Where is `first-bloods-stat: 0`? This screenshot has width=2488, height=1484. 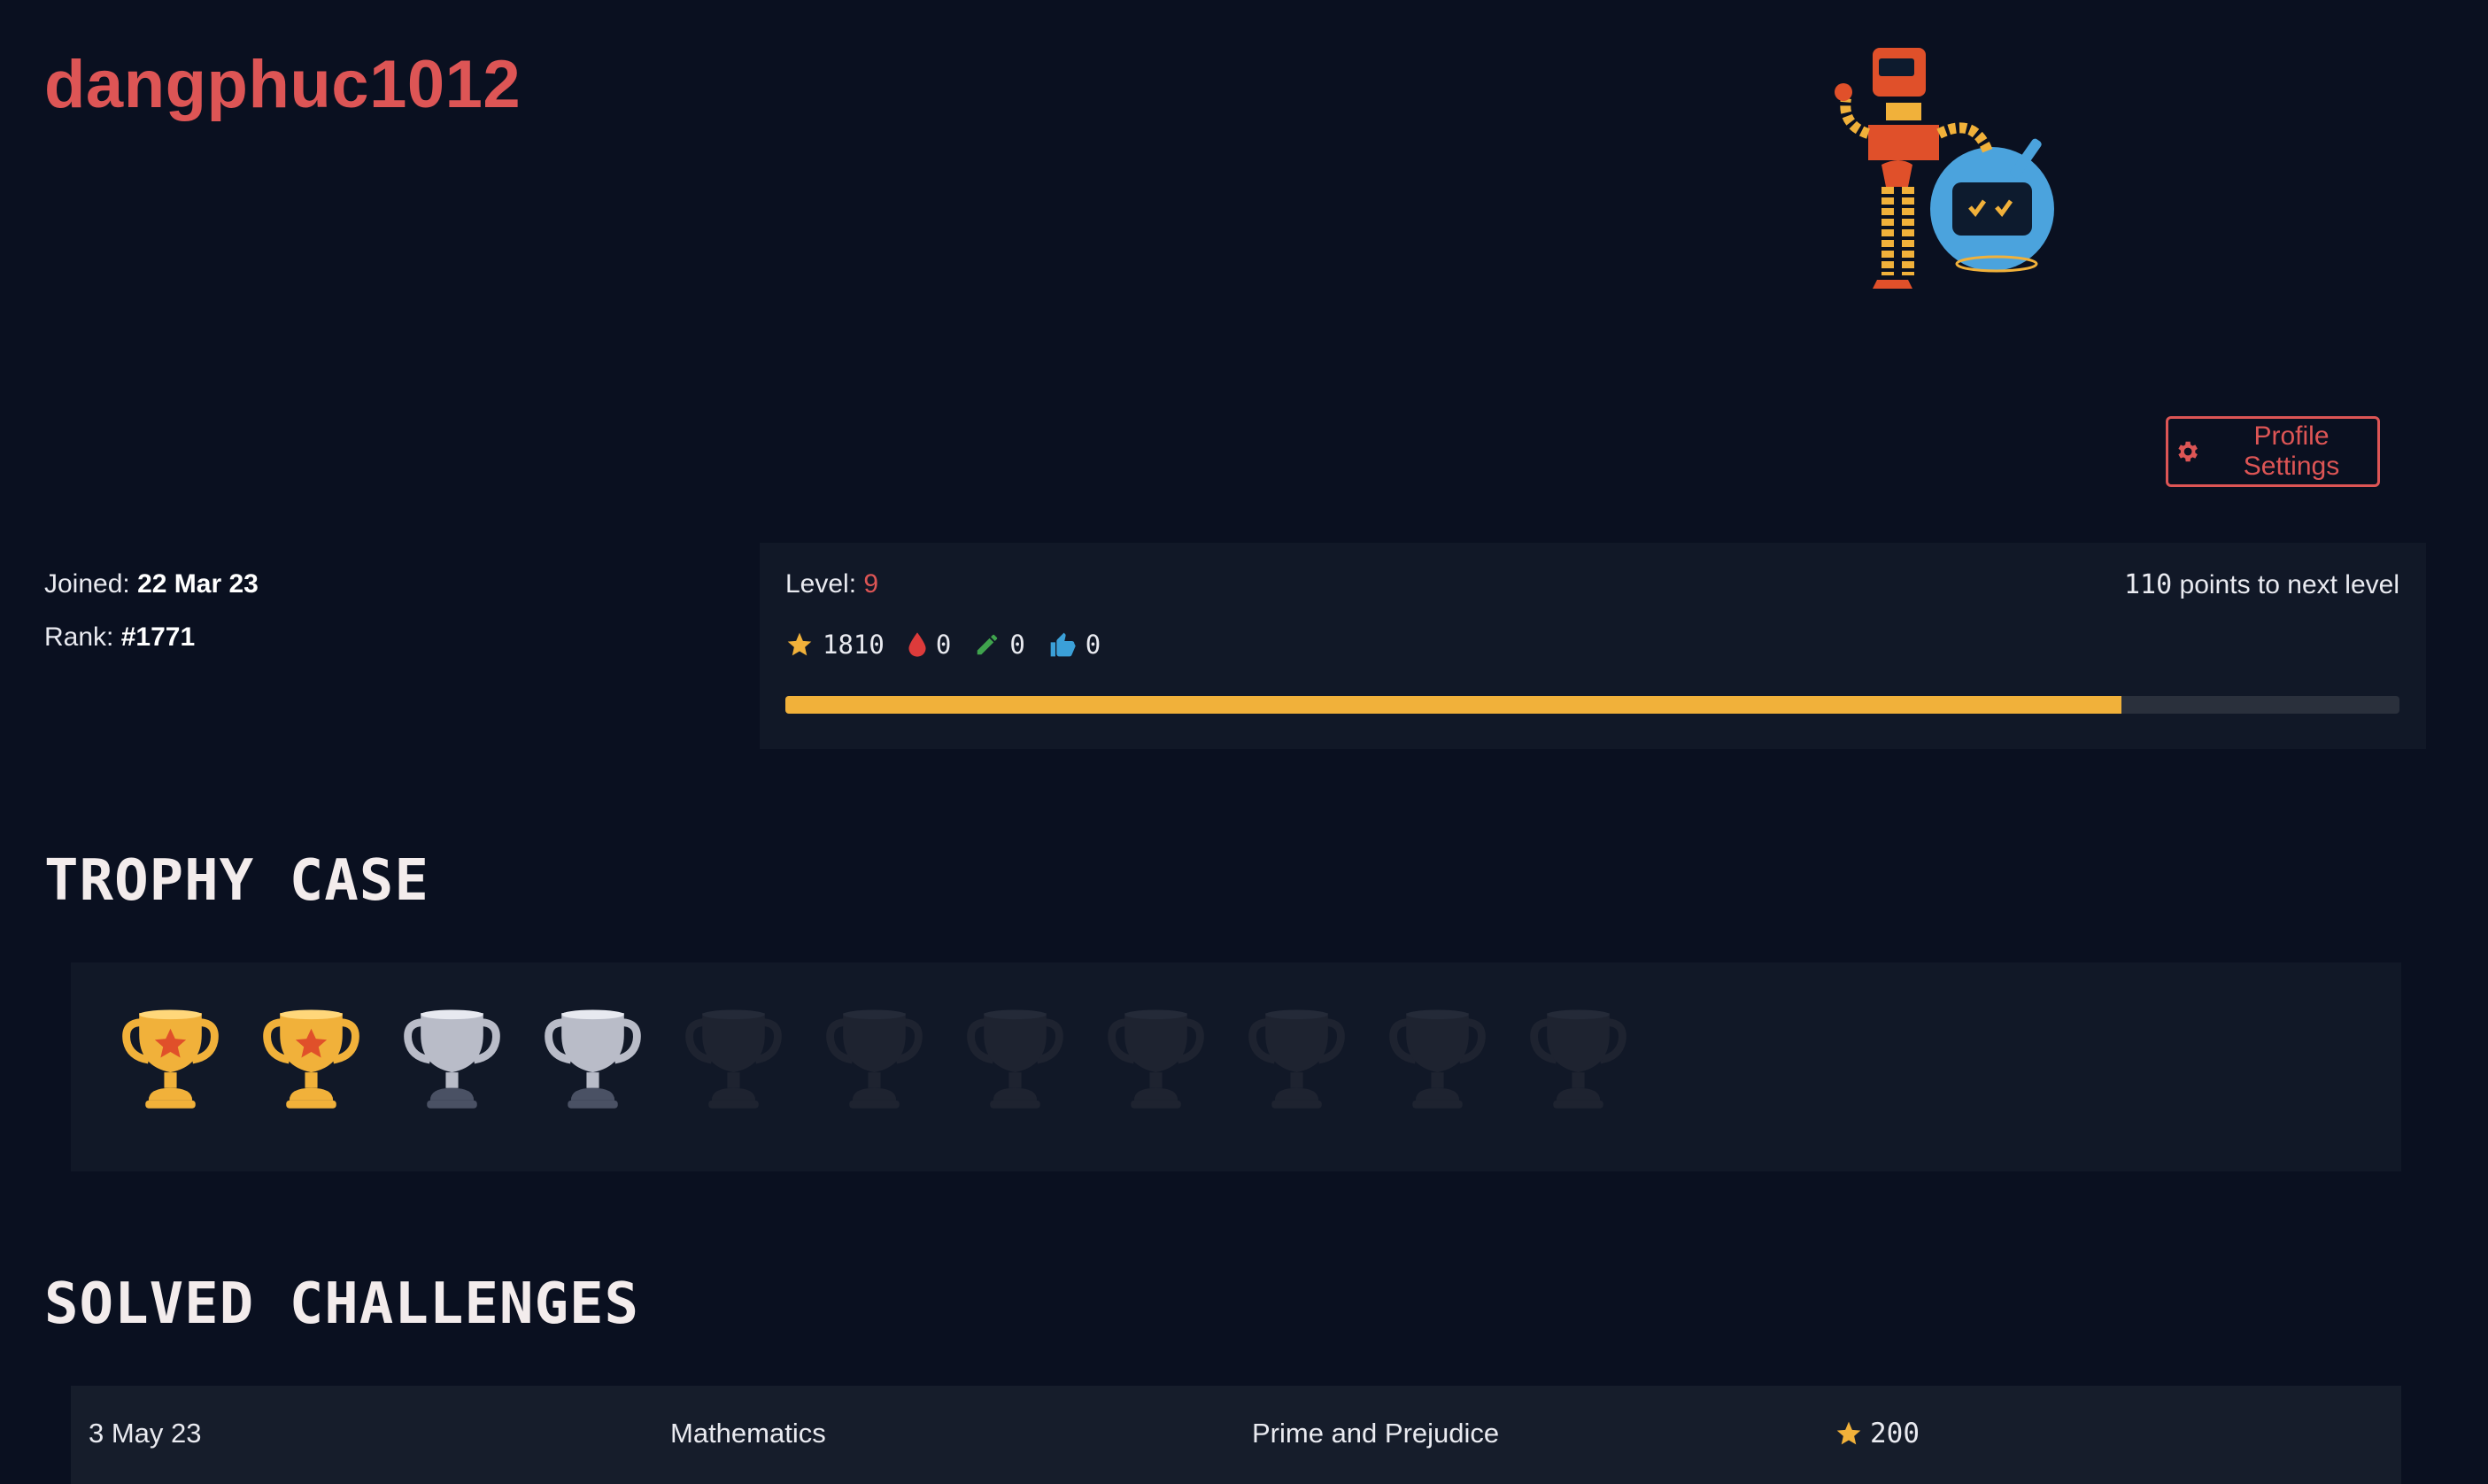
first-bloods-stat: 0 is located at coordinates (929, 645).